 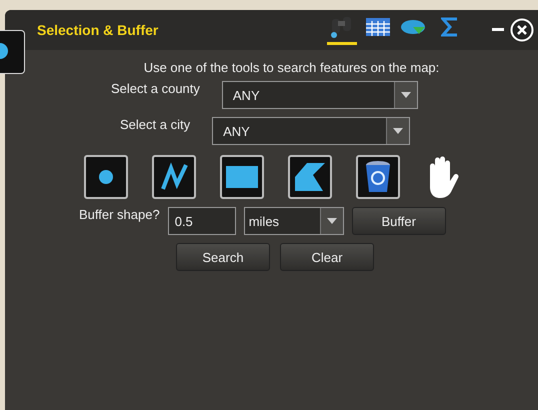 I want to click on clear-button: Clear, so click(x=327, y=257).